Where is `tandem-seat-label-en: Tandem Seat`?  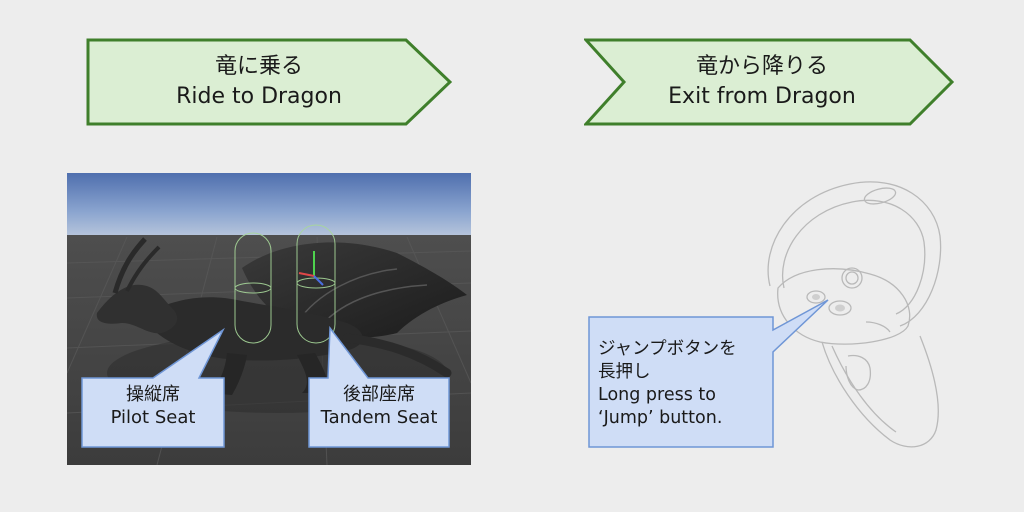
tandem-seat-label-en: Tandem Seat is located at coordinates (379, 417).